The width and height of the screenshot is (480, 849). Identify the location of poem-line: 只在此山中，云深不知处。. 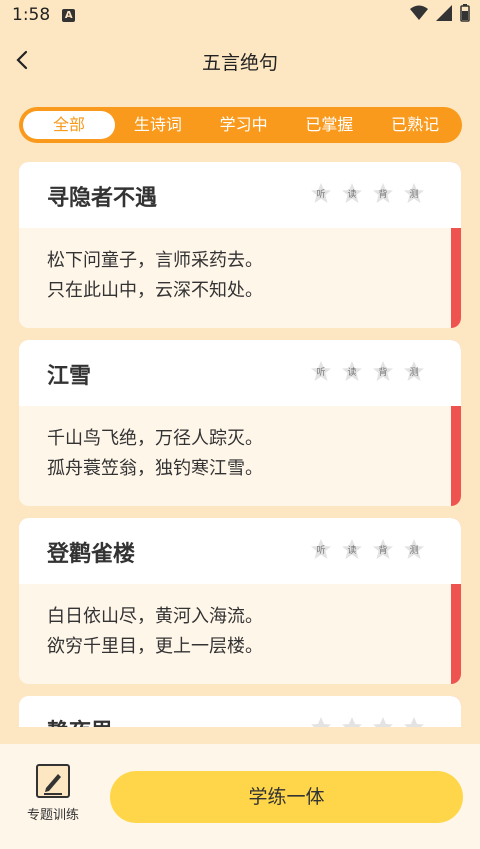
(155, 290).